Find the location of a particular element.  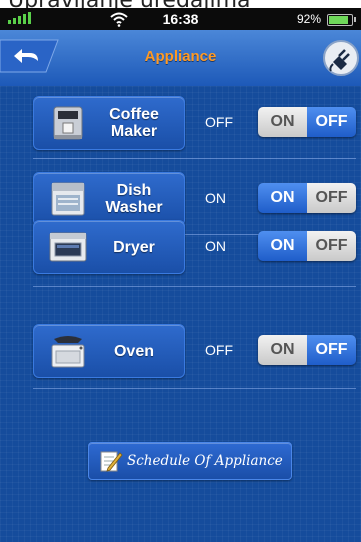

appliance-row-coffee-maker: Coffee Maker OFF ON OFF is located at coordinates (180, 124).